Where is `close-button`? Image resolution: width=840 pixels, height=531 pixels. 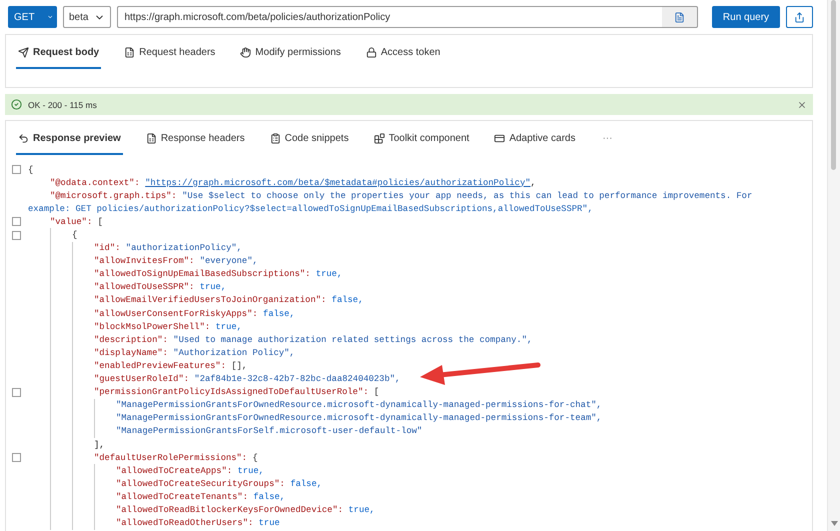
close-button is located at coordinates (802, 105).